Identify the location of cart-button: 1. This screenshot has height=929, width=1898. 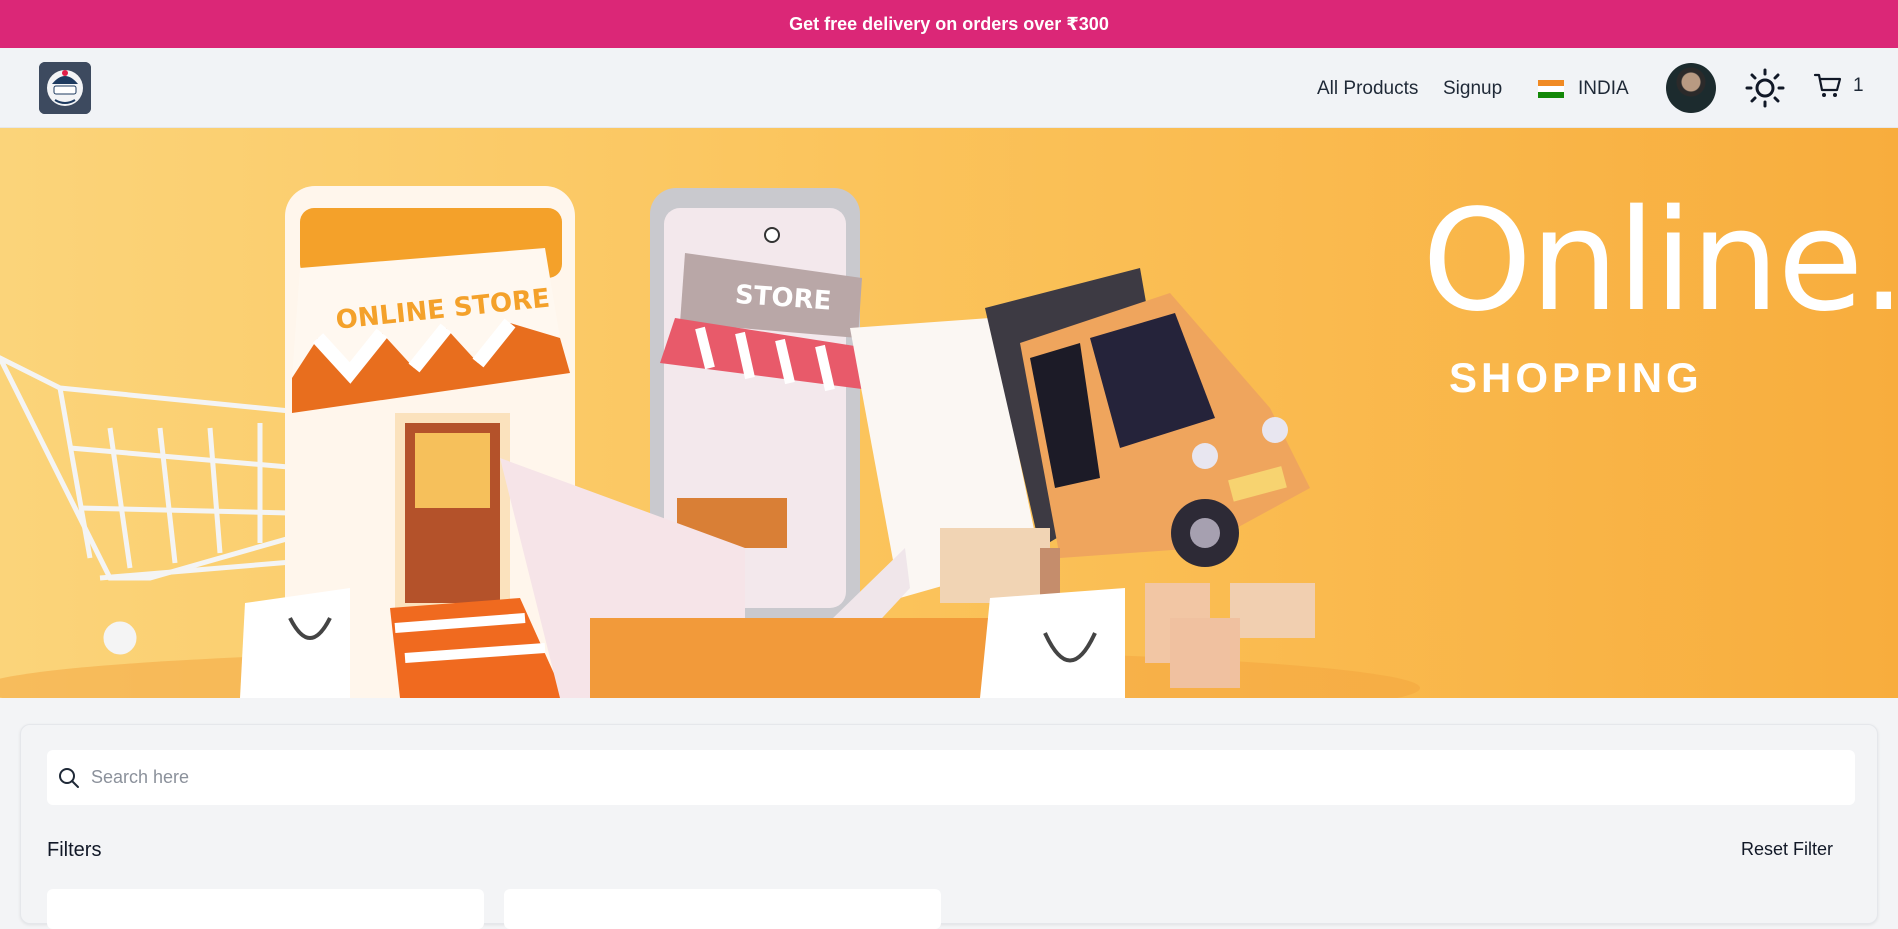
(1838, 86).